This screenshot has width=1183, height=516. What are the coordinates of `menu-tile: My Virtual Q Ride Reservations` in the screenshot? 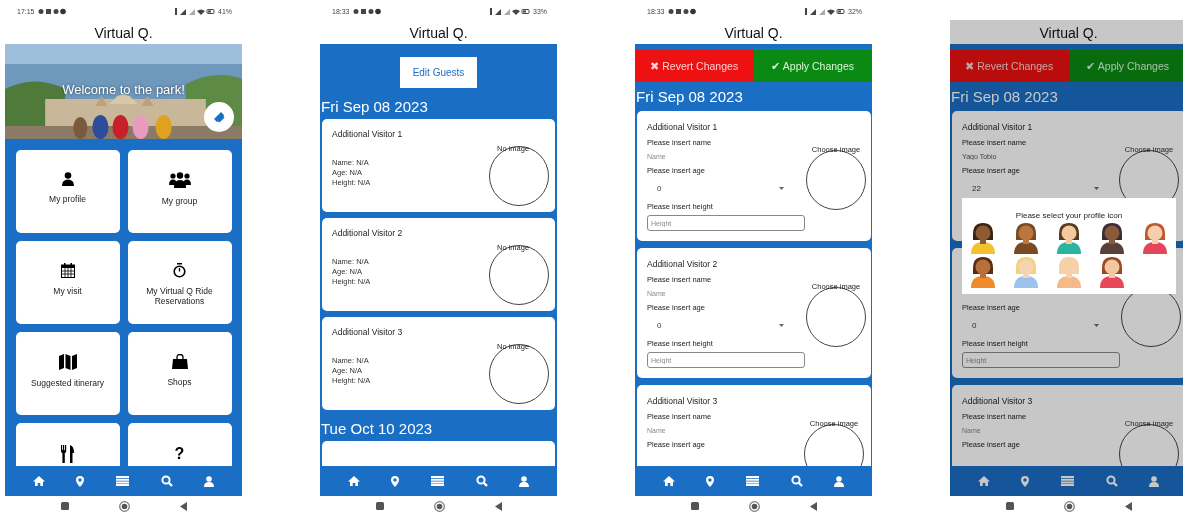 It's located at (179, 282).